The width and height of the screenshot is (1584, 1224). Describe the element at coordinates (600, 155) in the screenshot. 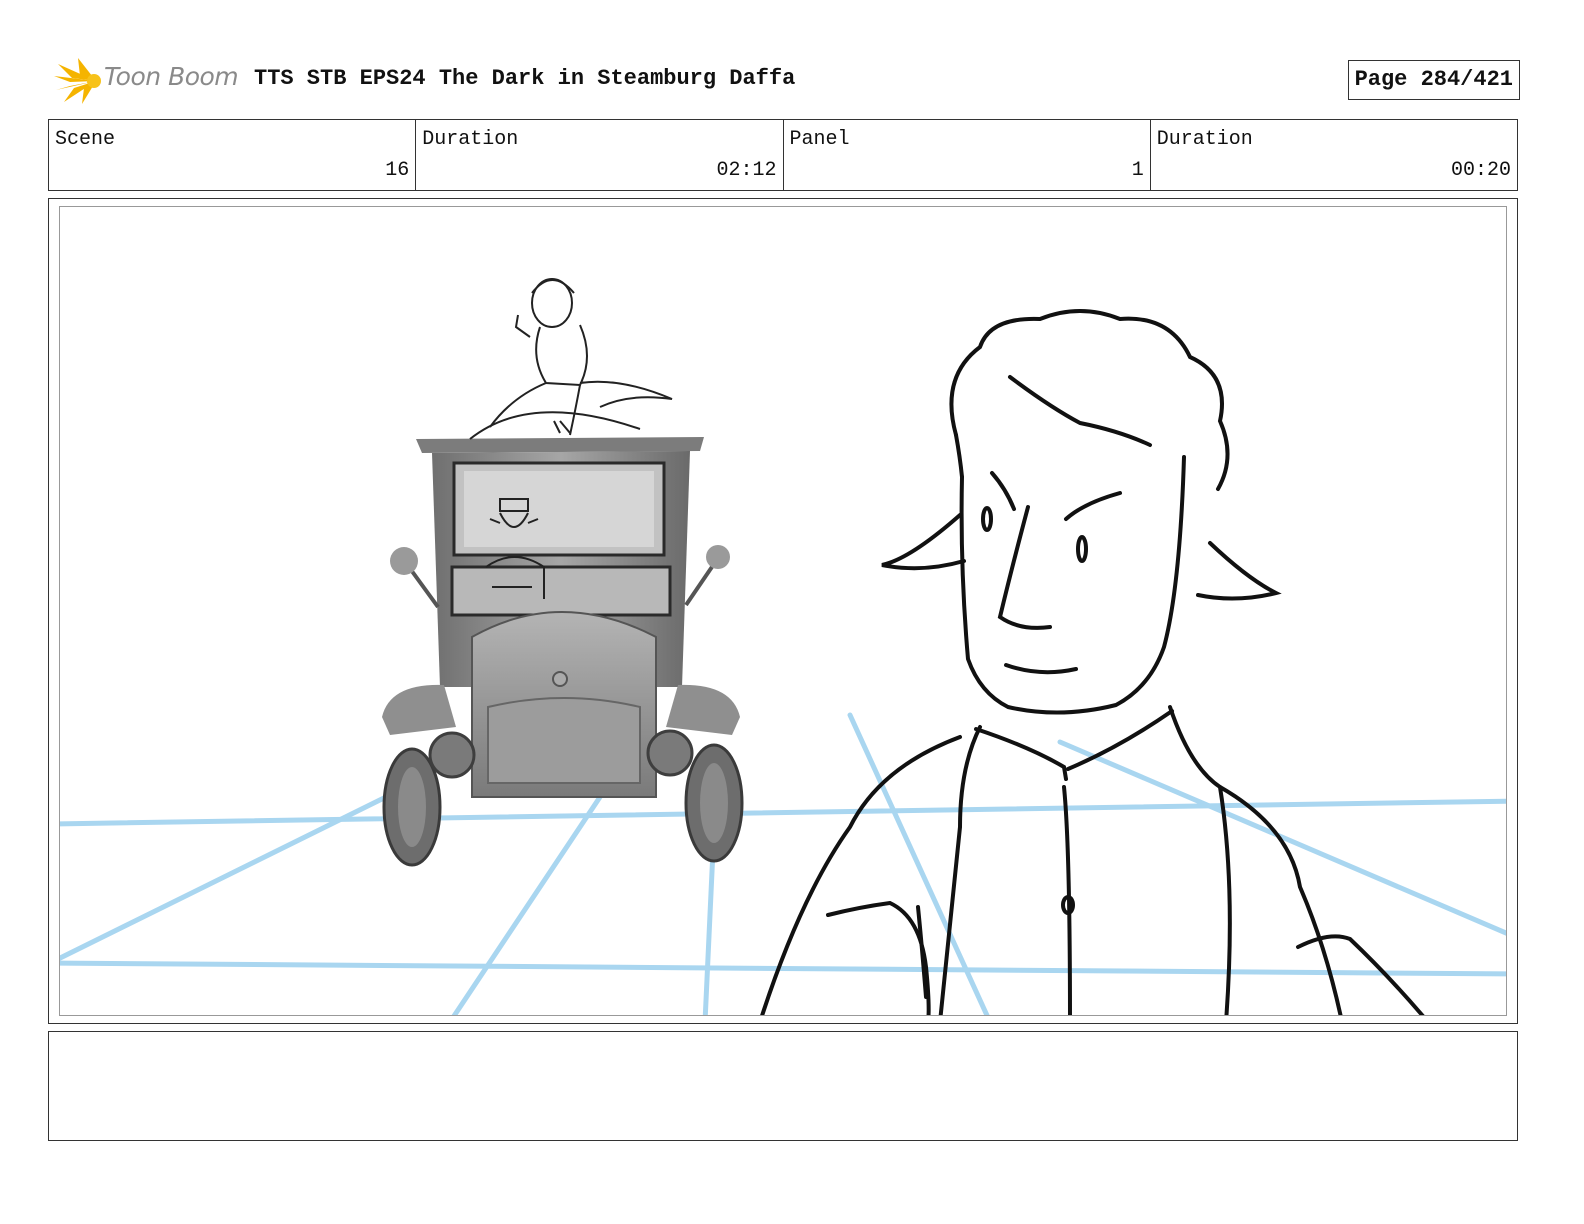

I see `scene-duration-cell: Duration 02:12` at that location.